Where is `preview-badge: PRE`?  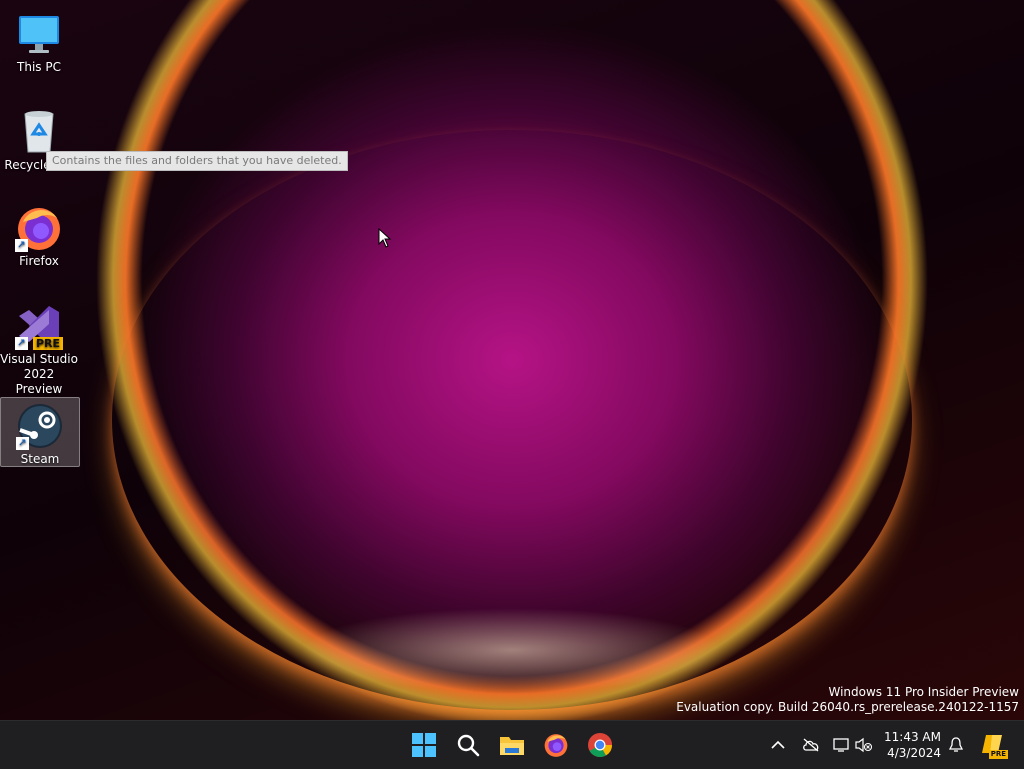
preview-badge: PRE is located at coordinates (47, 343).